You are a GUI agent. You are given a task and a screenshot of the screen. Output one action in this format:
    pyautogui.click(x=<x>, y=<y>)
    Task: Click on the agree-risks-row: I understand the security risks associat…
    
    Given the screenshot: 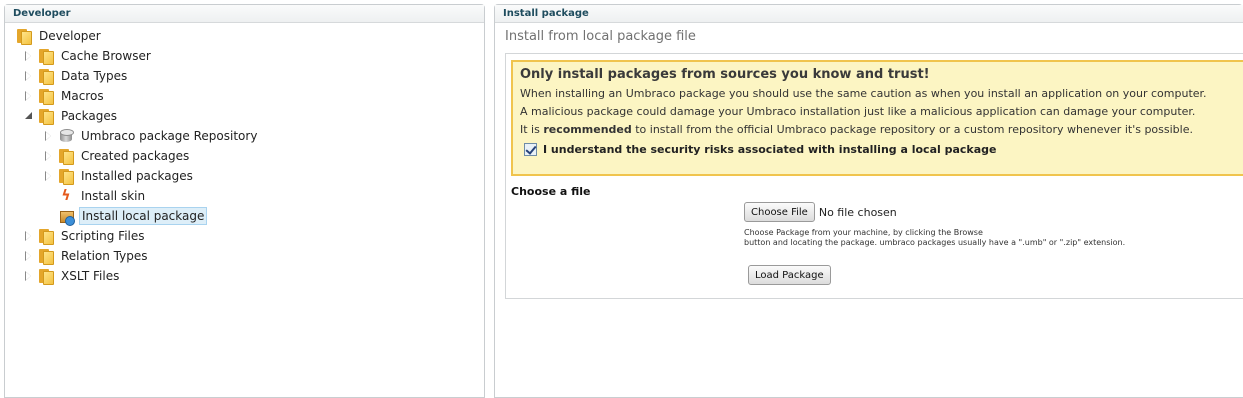 What is the action you would take?
    pyautogui.click(x=883, y=149)
    